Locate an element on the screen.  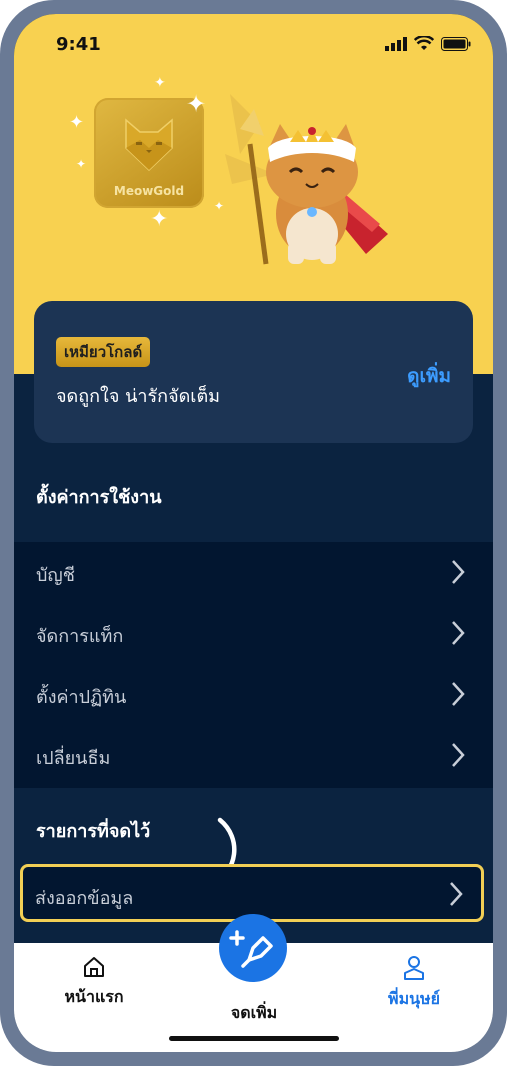
settings-item-label: เปลี่ยนธีม is located at coordinates (73, 758).